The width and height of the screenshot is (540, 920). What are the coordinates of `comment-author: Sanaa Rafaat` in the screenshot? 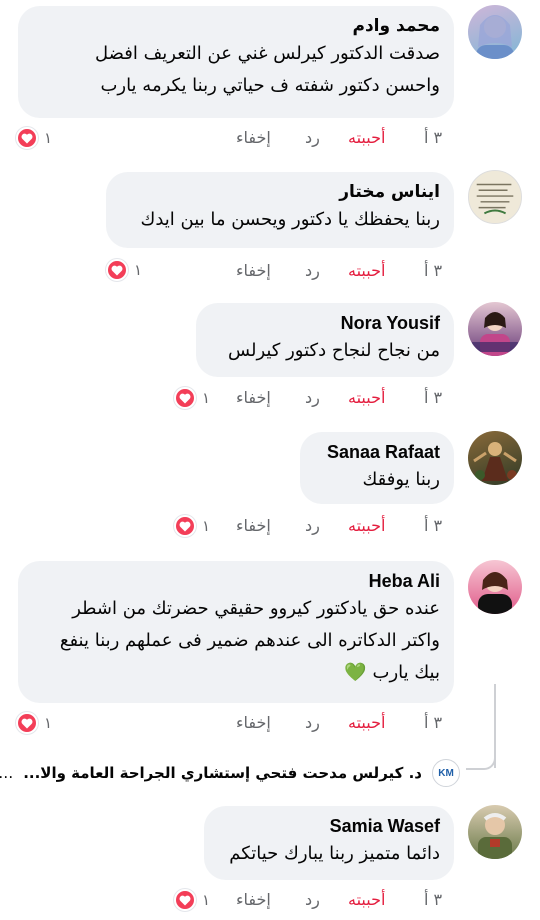 It's located at (377, 452).